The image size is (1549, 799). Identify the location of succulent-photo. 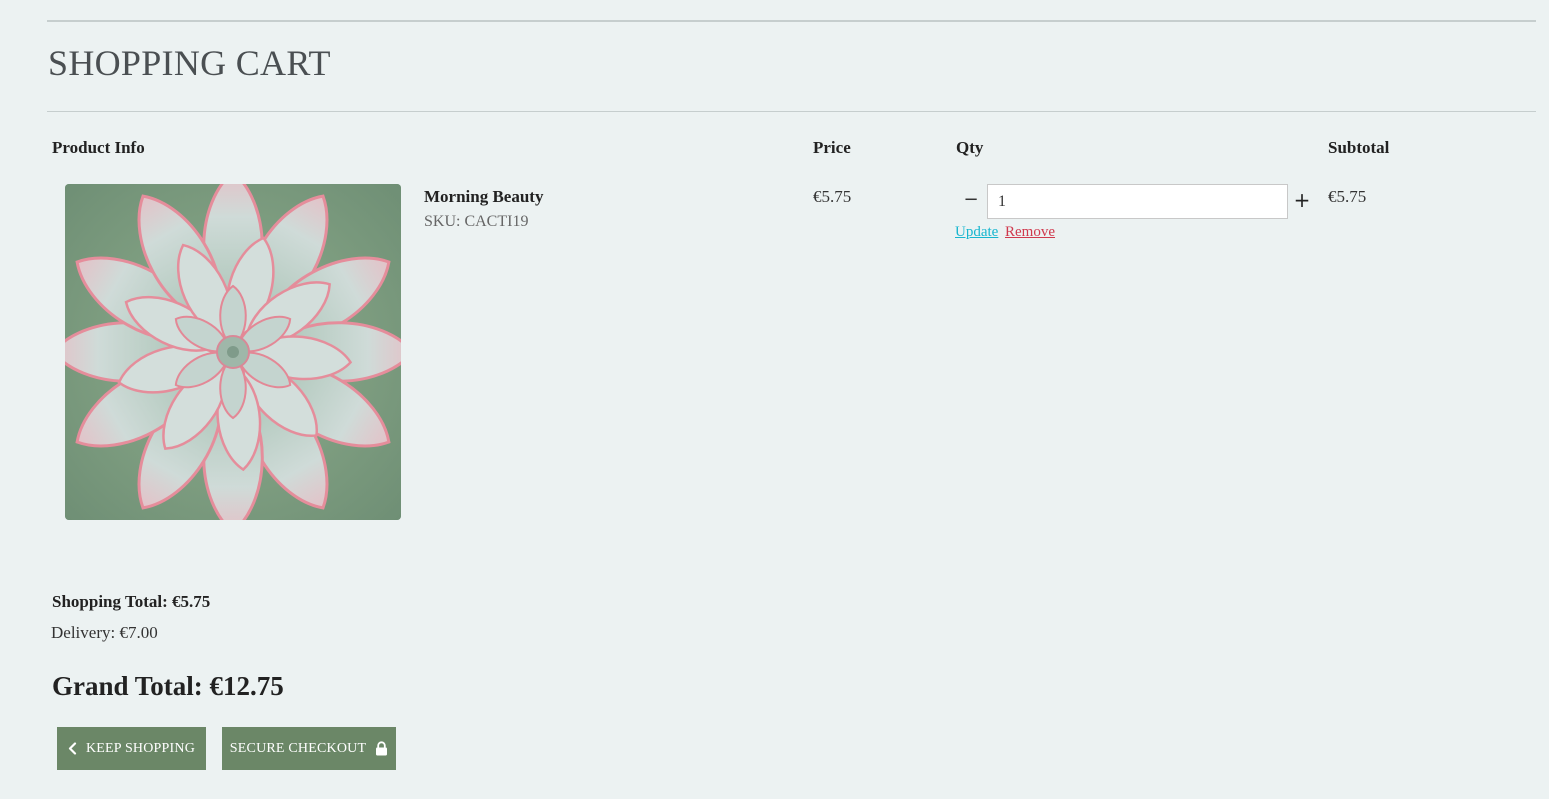
(233, 352).